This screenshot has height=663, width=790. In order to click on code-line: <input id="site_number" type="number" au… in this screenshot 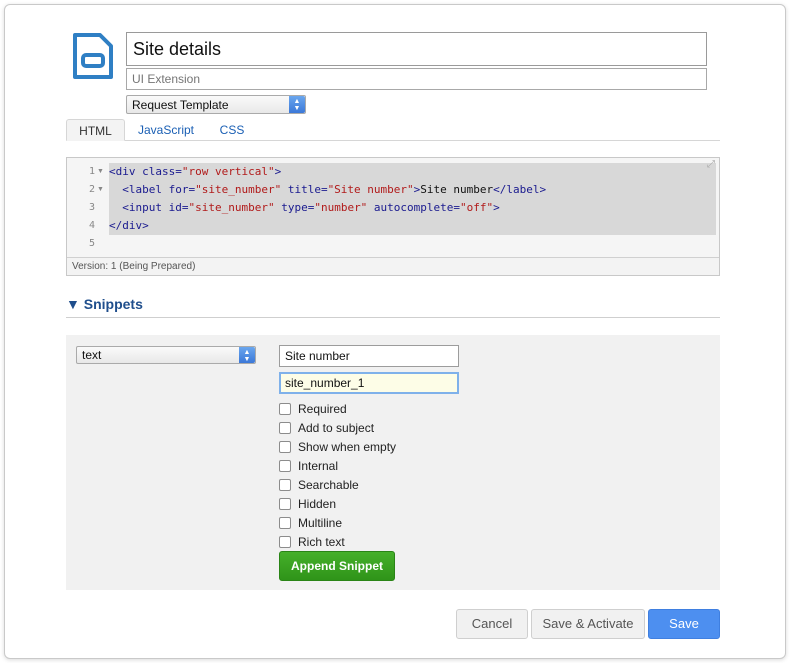, I will do `click(412, 208)`.